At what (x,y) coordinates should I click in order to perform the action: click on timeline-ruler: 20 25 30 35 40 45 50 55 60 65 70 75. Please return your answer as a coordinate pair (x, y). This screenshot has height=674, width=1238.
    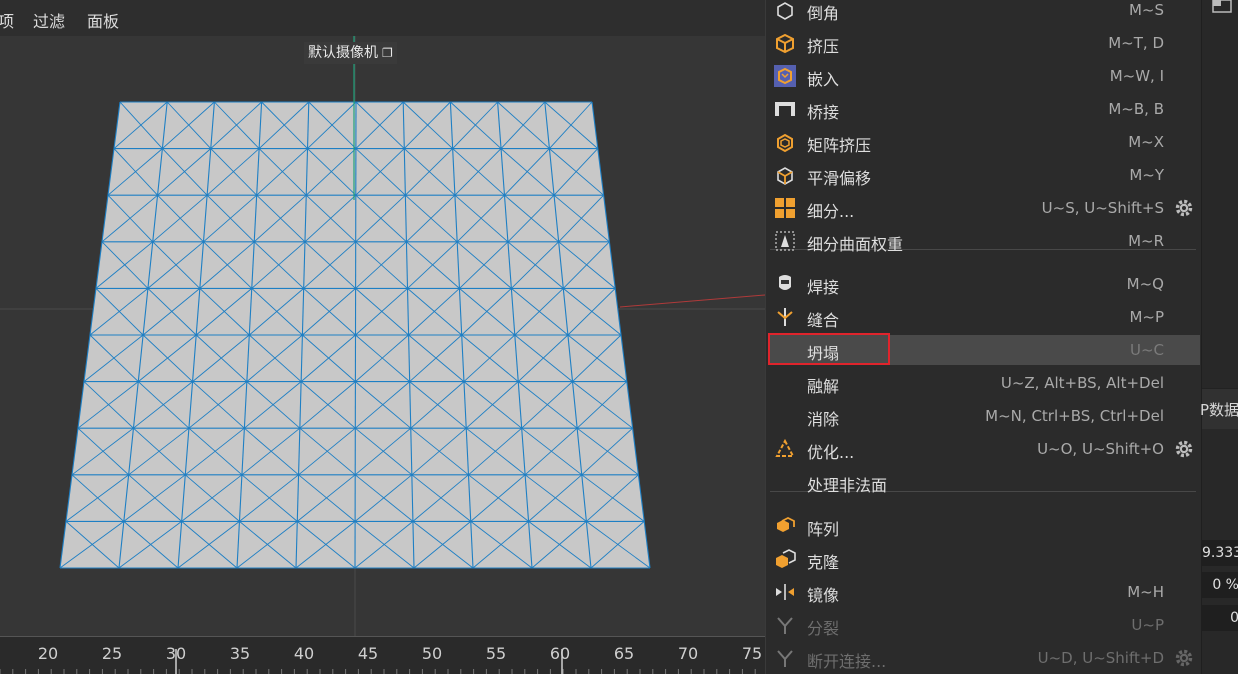
    Looking at the image, I should click on (382, 655).